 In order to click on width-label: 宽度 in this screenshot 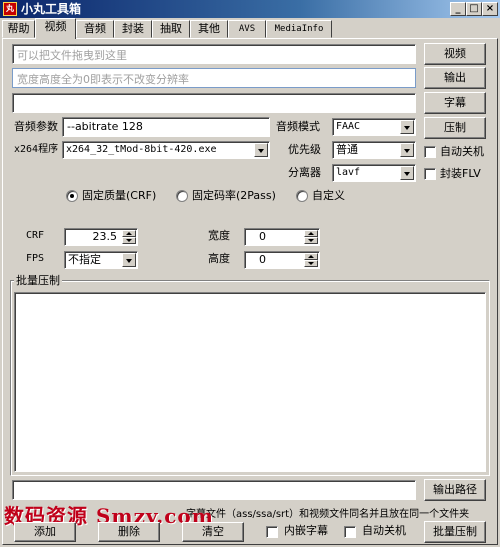, I will do `click(219, 235)`.